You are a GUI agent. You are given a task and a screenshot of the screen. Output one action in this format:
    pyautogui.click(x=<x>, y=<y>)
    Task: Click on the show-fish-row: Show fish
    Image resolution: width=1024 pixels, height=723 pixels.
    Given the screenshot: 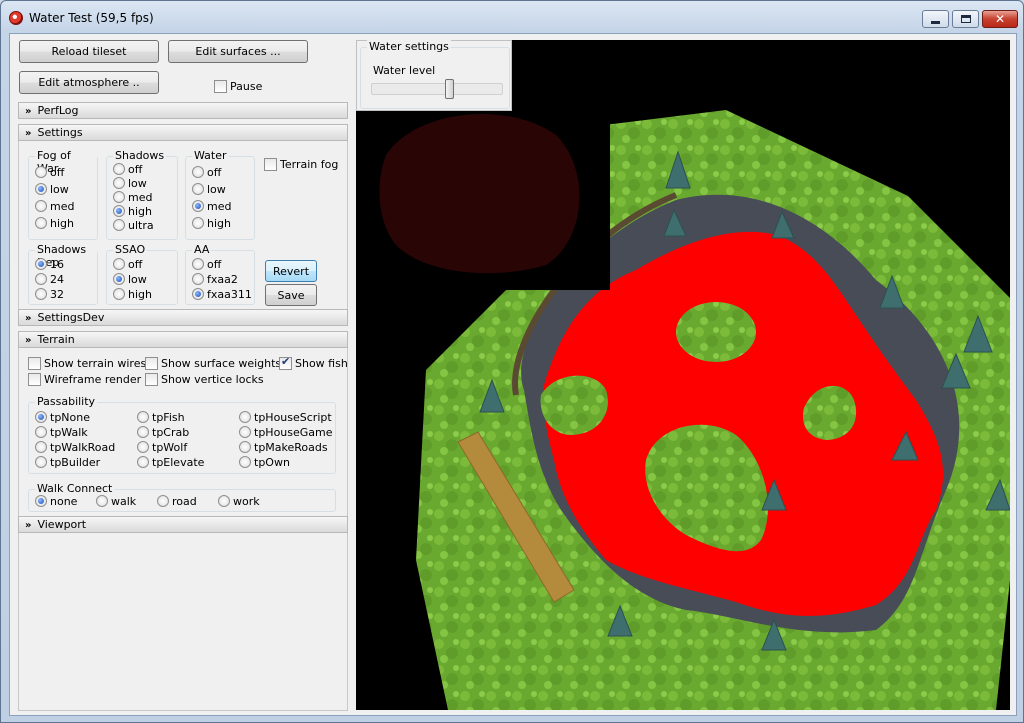 What is the action you would take?
    pyautogui.click(x=313, y=362)
    